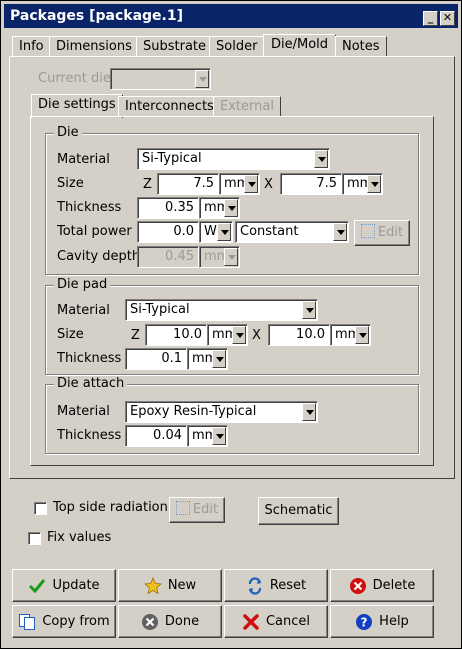 Image resolution: width=462 pixels, height=649 pixels. What do you see at coordinates (147, 184) in the screenshot?
I see `die-z-label: Z` at bounding box center [147, 184].